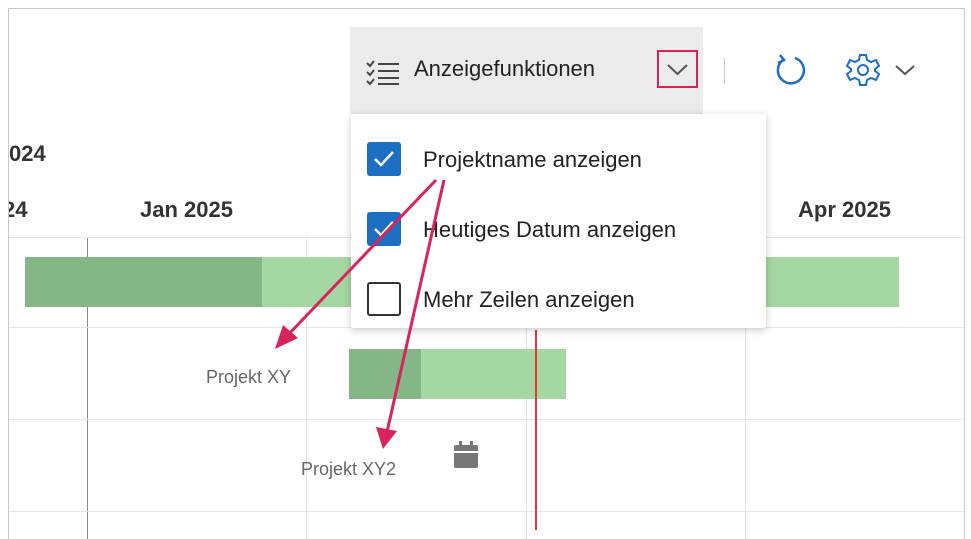 This screenshot has width=971, height=539. What do you see at coordinates (529, 299) in the screenshot?
I see `menu-item-label: Mehr Zeilen anzeigen` at bounding box center [529, 299].